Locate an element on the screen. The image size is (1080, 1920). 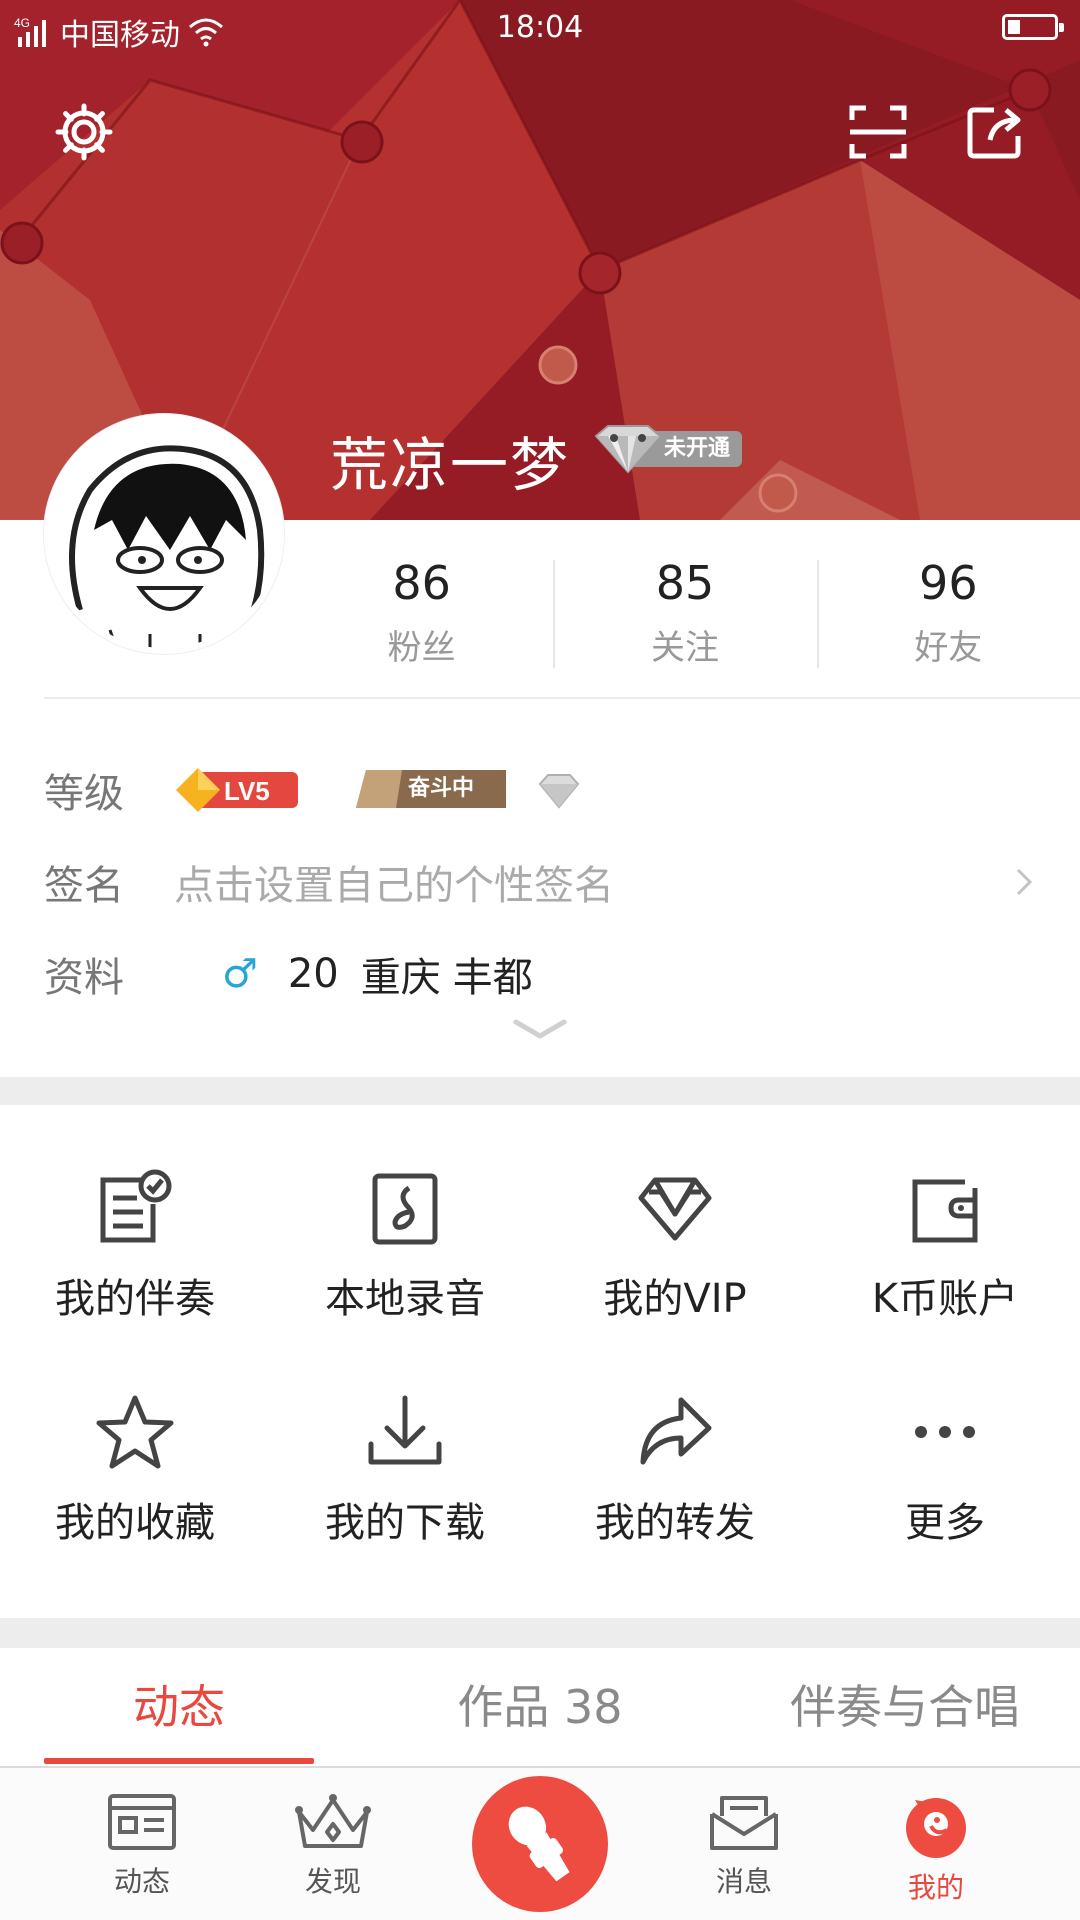
stat-following-count: 85 is located at coordinates (685, 583).